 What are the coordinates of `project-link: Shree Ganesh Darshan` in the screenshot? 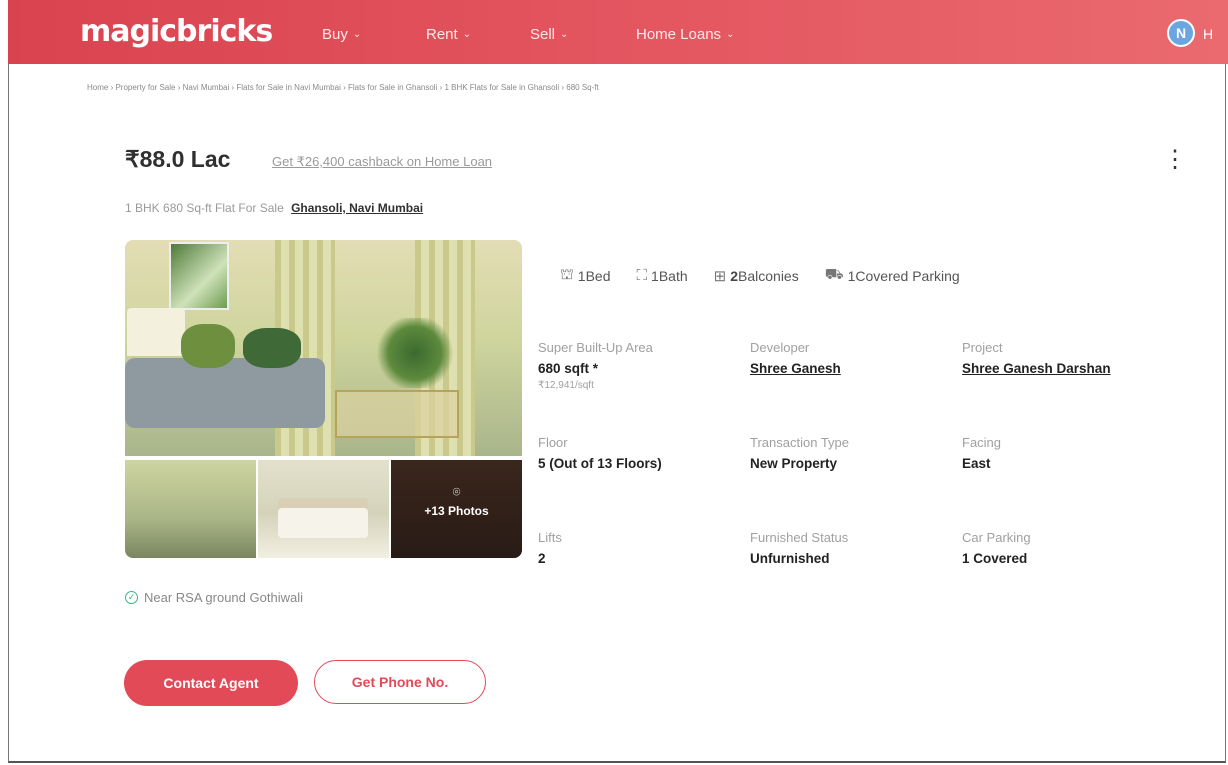 It's located at (1061, 368).